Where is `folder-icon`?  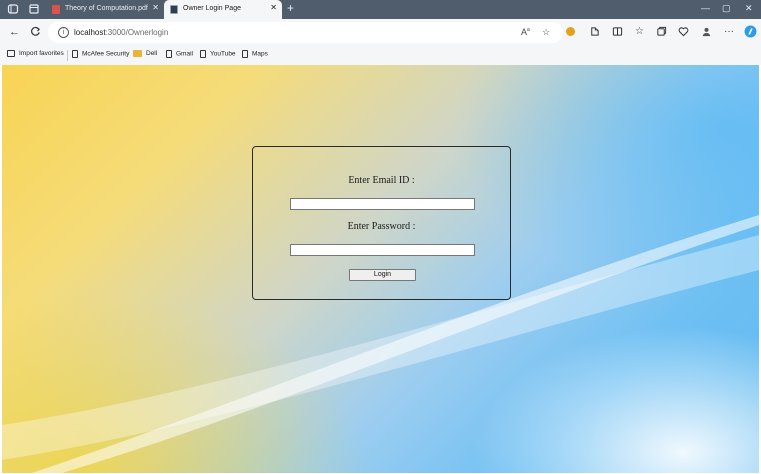
folder-icon is located at coordinates (137, 53).